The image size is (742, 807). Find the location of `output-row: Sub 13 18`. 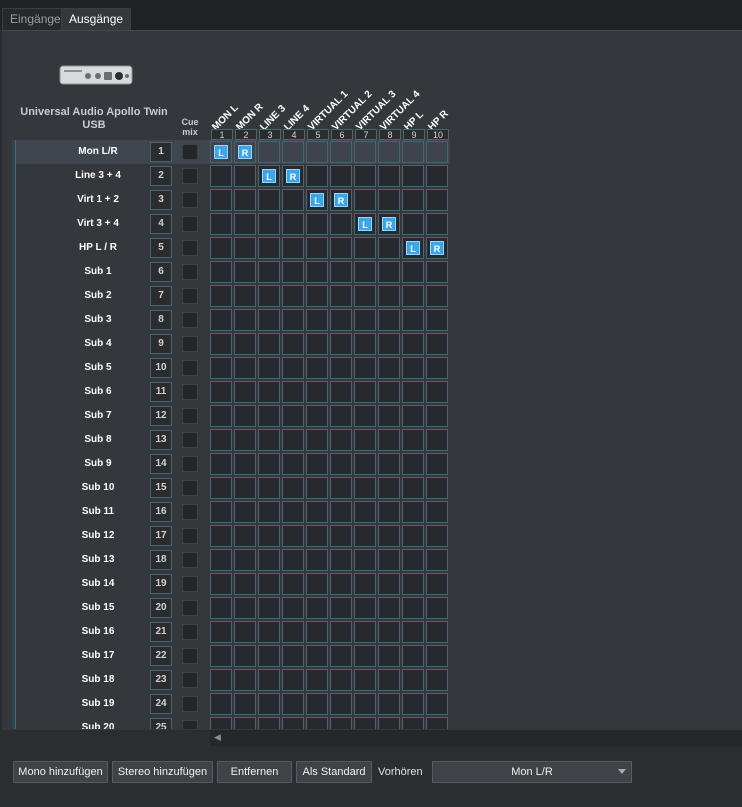

output-row: Sub 13 18 is located at coordinates (232, 560).